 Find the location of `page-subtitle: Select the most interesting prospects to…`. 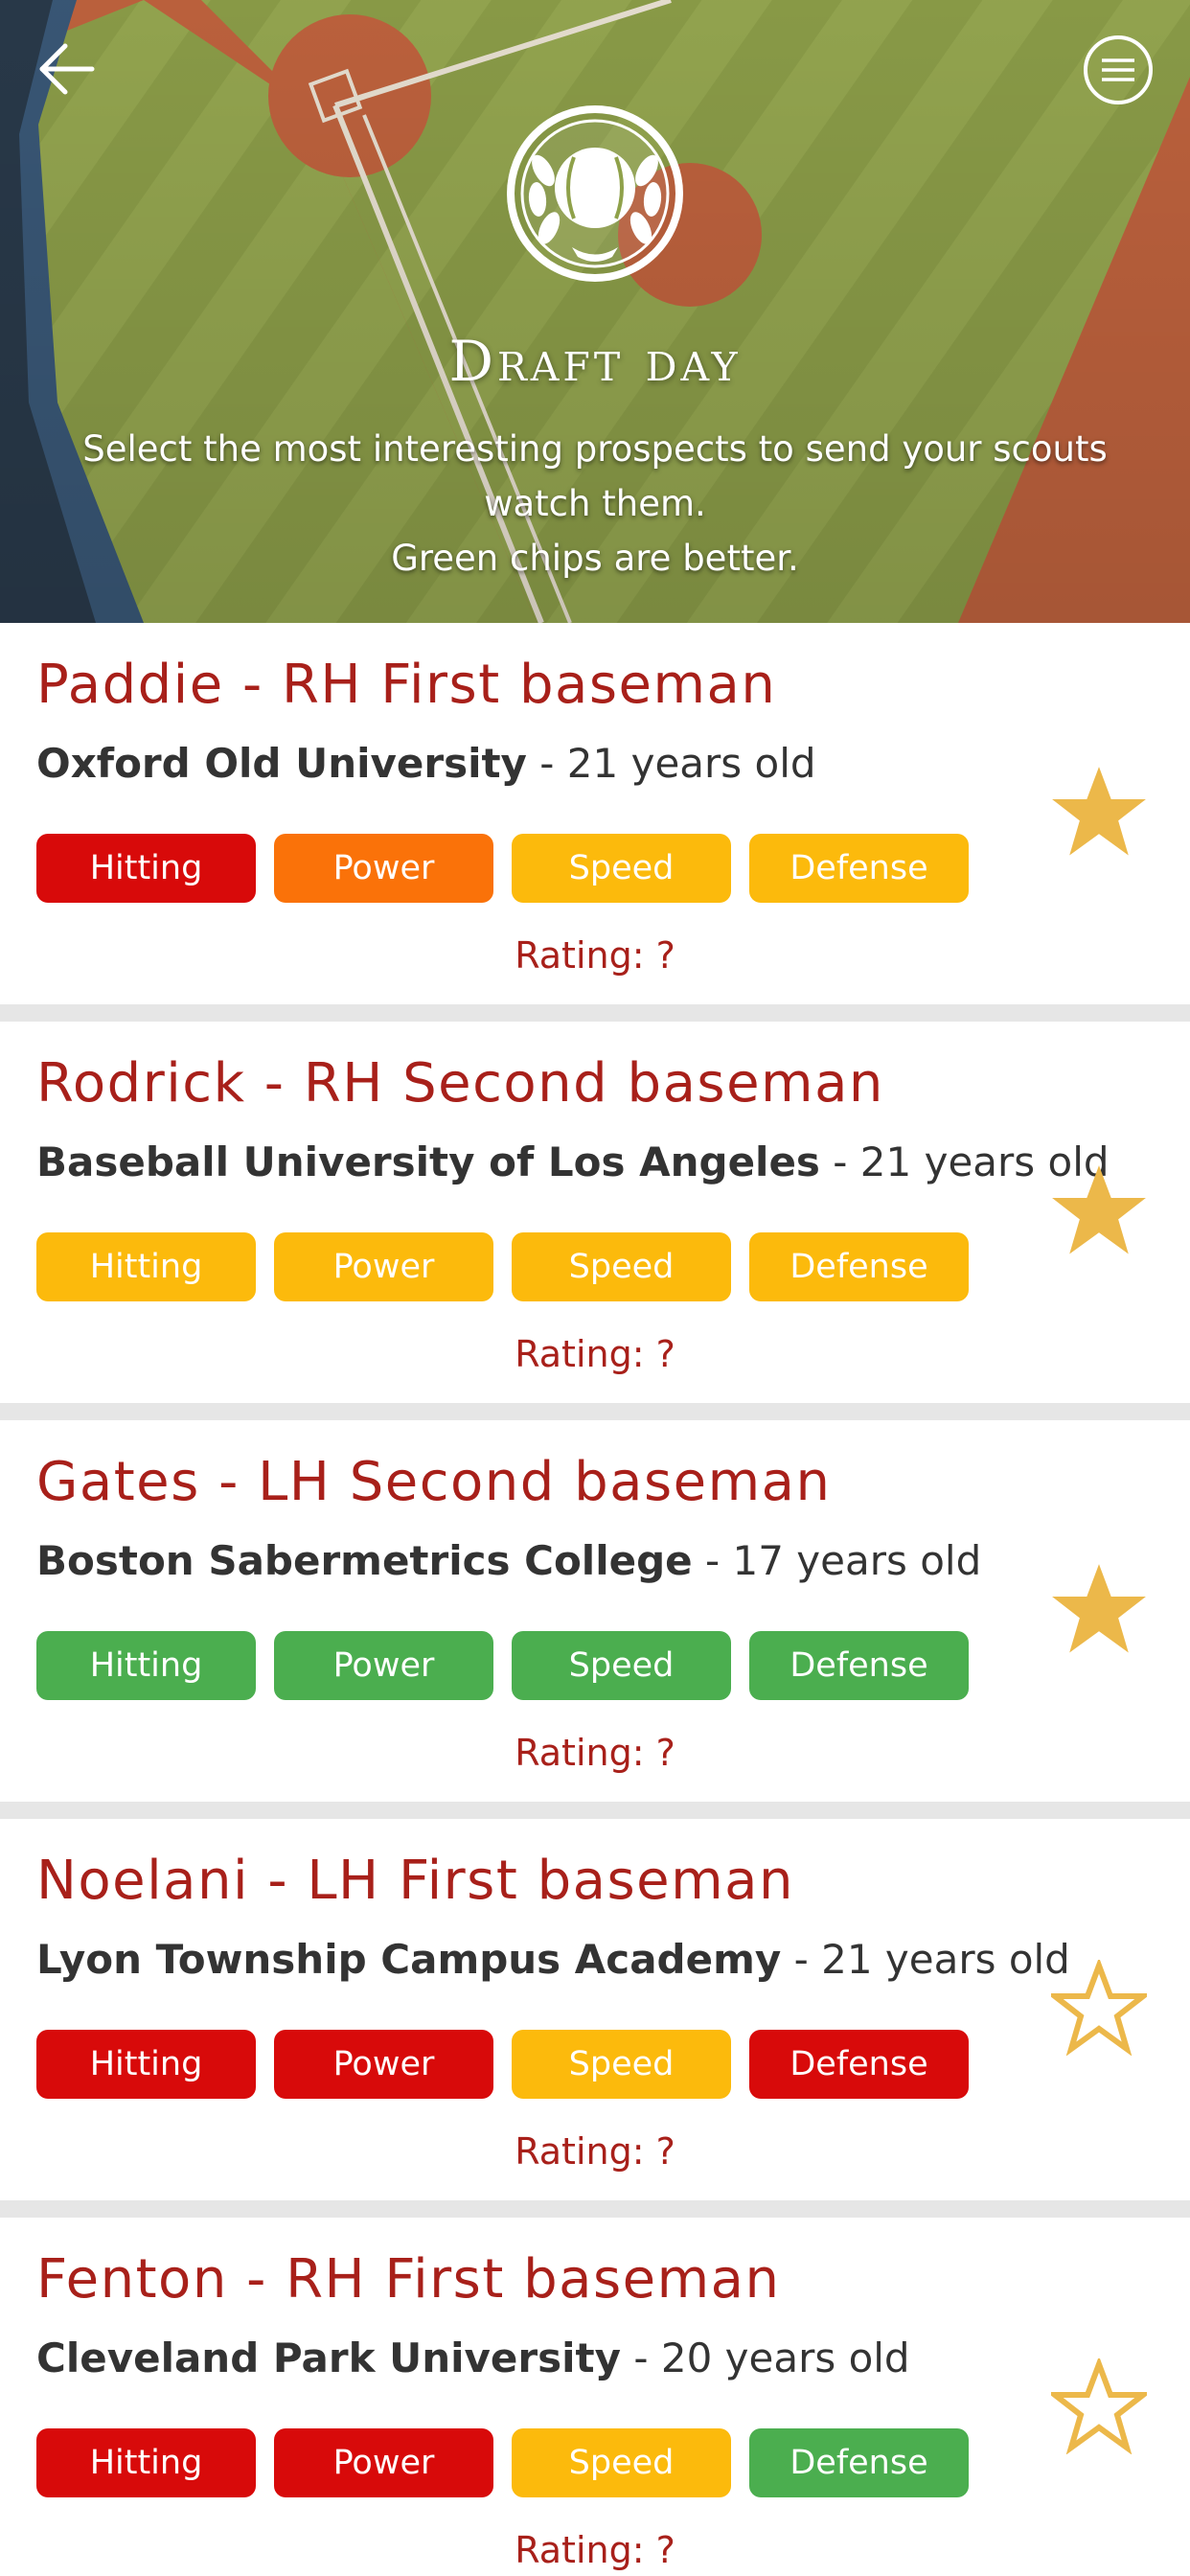

page-subtitle: Select the most interesting prospects to… is located at coordinates (595, 504).